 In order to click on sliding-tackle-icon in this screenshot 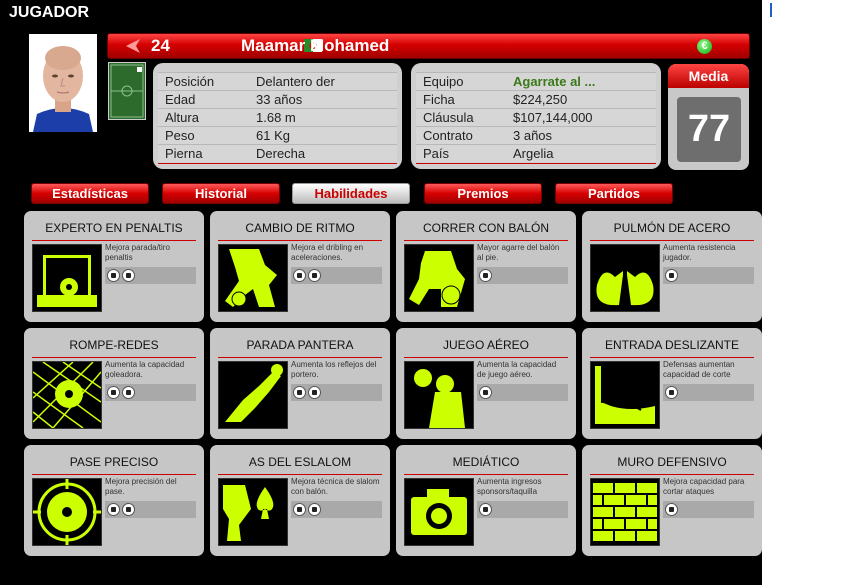, I will do `click(625, 395)`.